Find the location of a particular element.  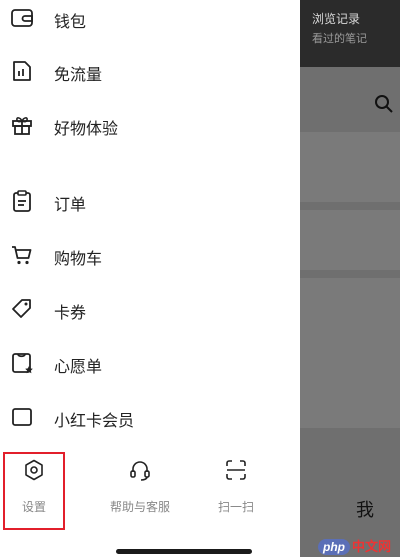

drawer-item-coupons: 卡券 is located at coordinates (150, 309).